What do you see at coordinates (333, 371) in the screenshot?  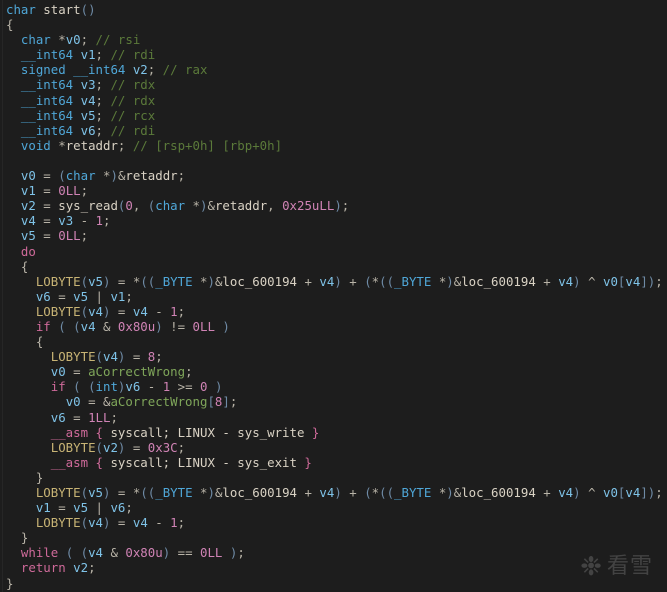 I see `code-line: v0 = aCorrectWrong;` at bounding box center [333, 371].